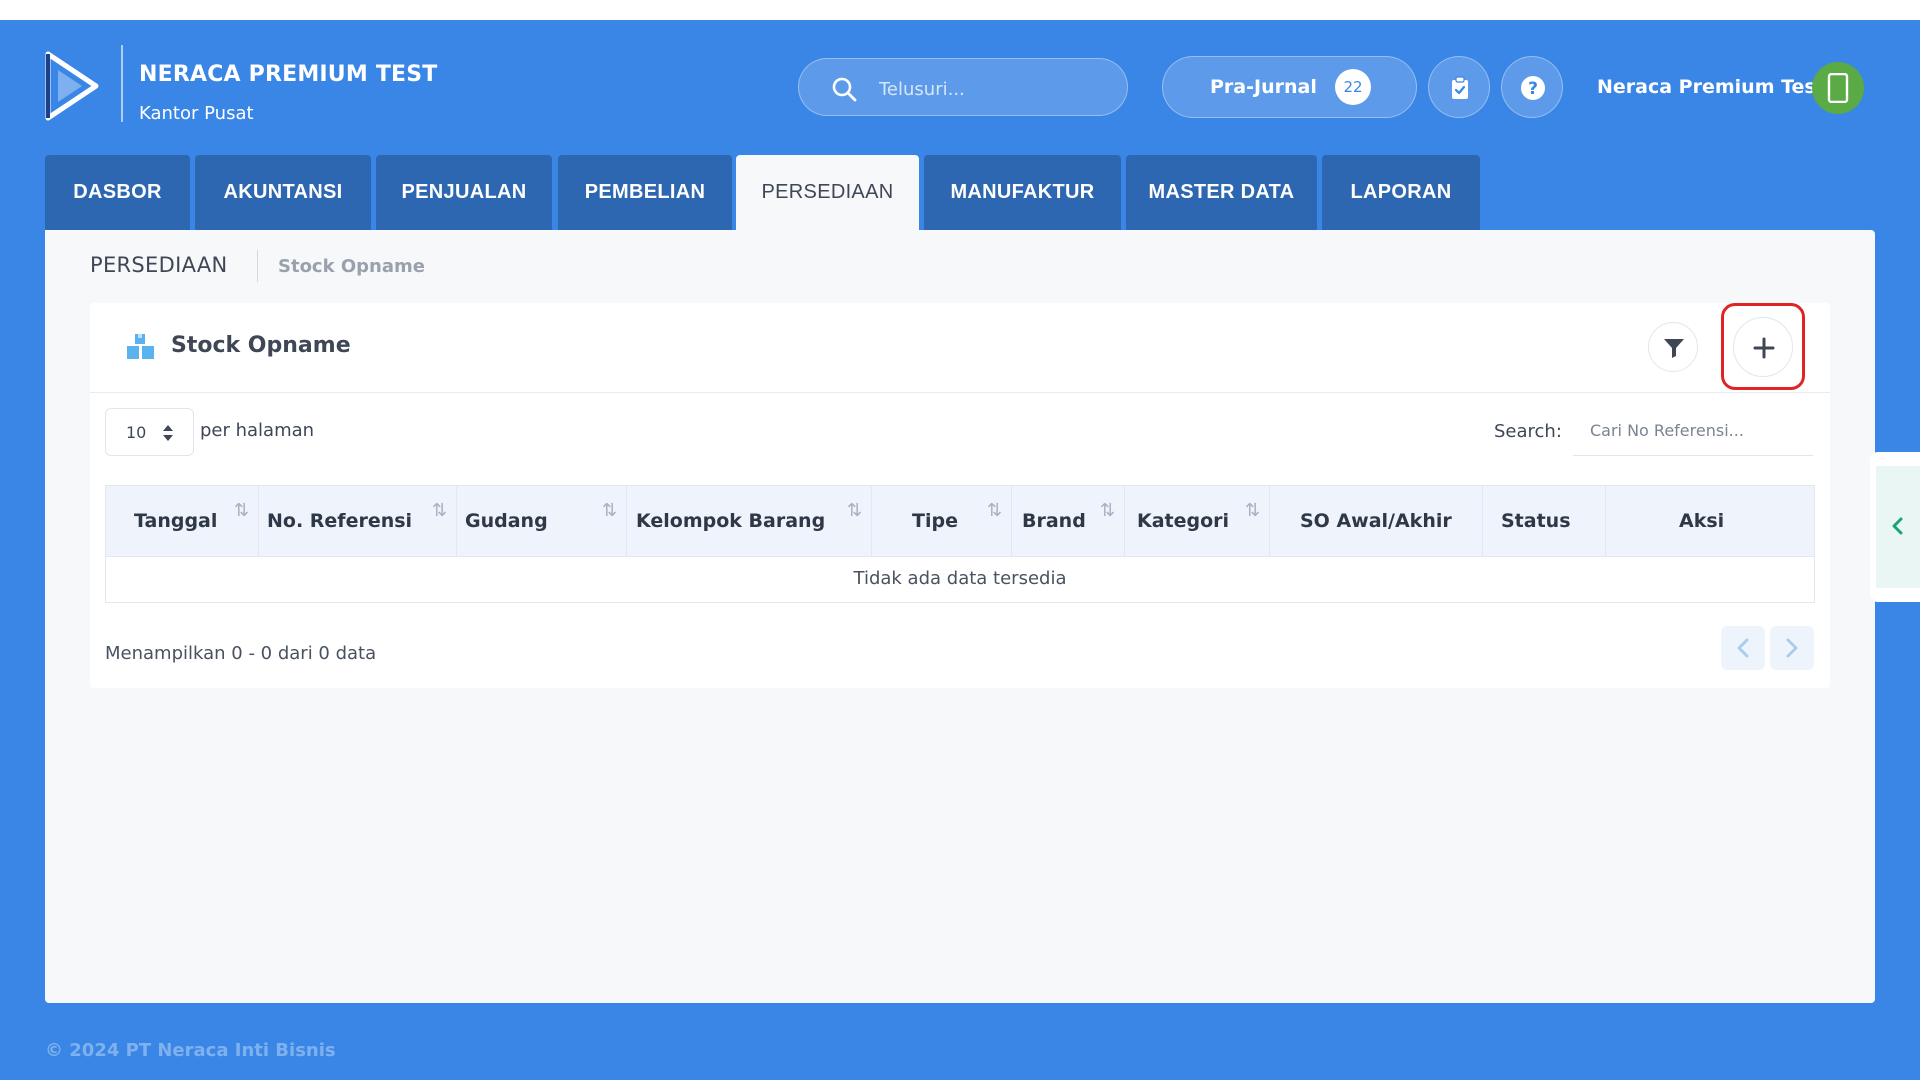 This screenshot has width=1920, height=1080. What do you see at coordinates (645, 192) in the screenshot?
I see `tab-pembelian: PEMBELIAN` at bounding box center [645, 192].